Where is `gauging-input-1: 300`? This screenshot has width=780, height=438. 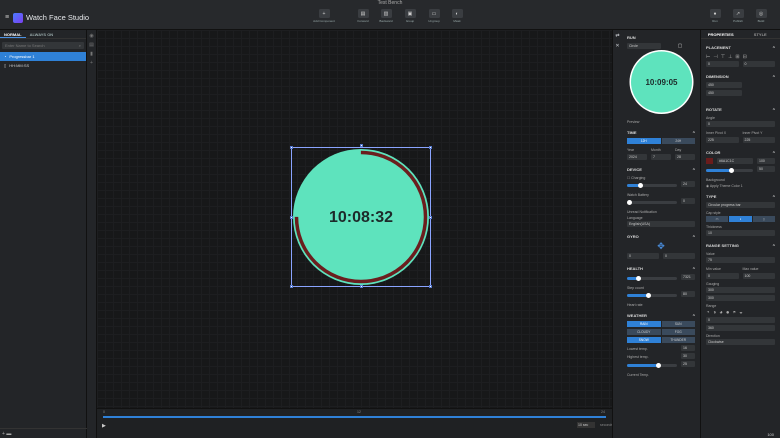 gauging-input-1: 300 is located at coordinates (740, 290).